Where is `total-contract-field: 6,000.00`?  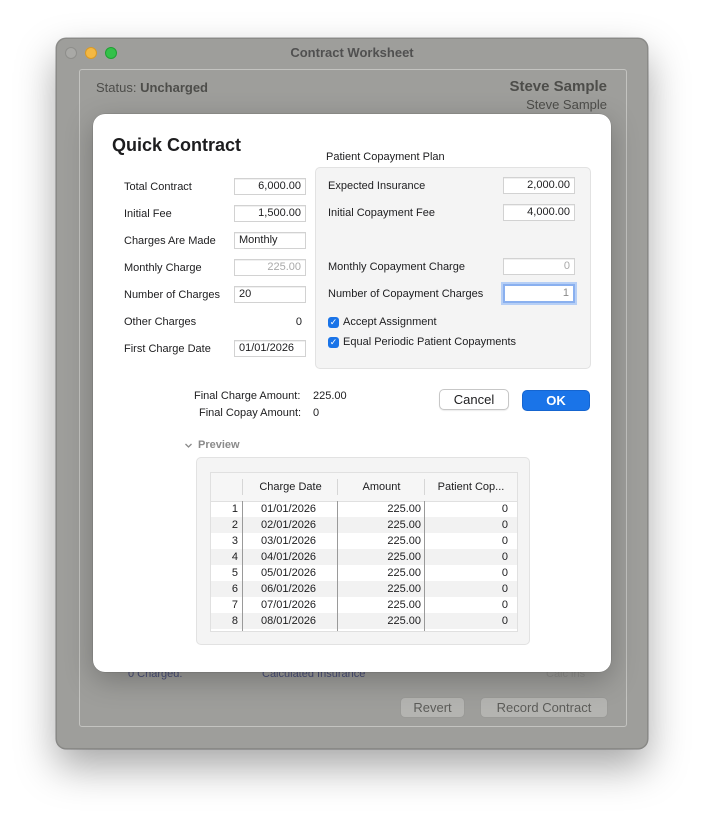 total-contract-field: 6,000.00 is located at coordinates (270, 186).